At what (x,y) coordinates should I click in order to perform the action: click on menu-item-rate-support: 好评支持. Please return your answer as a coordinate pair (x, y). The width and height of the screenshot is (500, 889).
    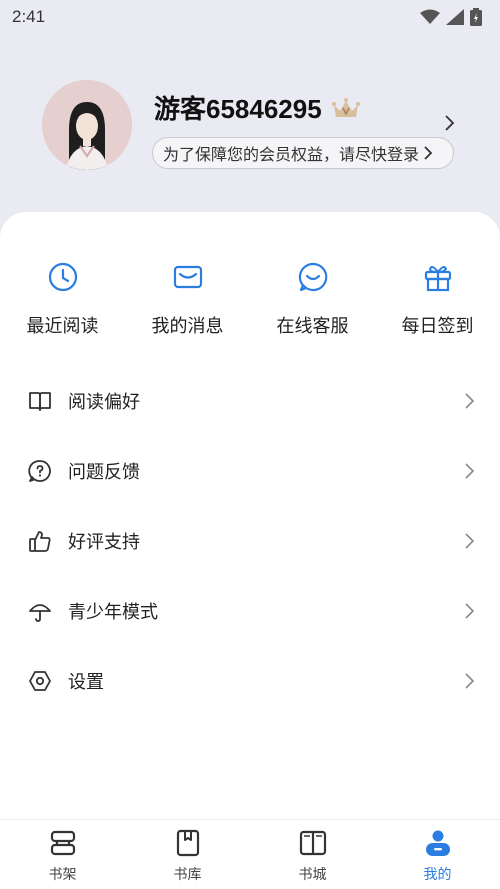
    Looking at the image, I should click on (250, 541).